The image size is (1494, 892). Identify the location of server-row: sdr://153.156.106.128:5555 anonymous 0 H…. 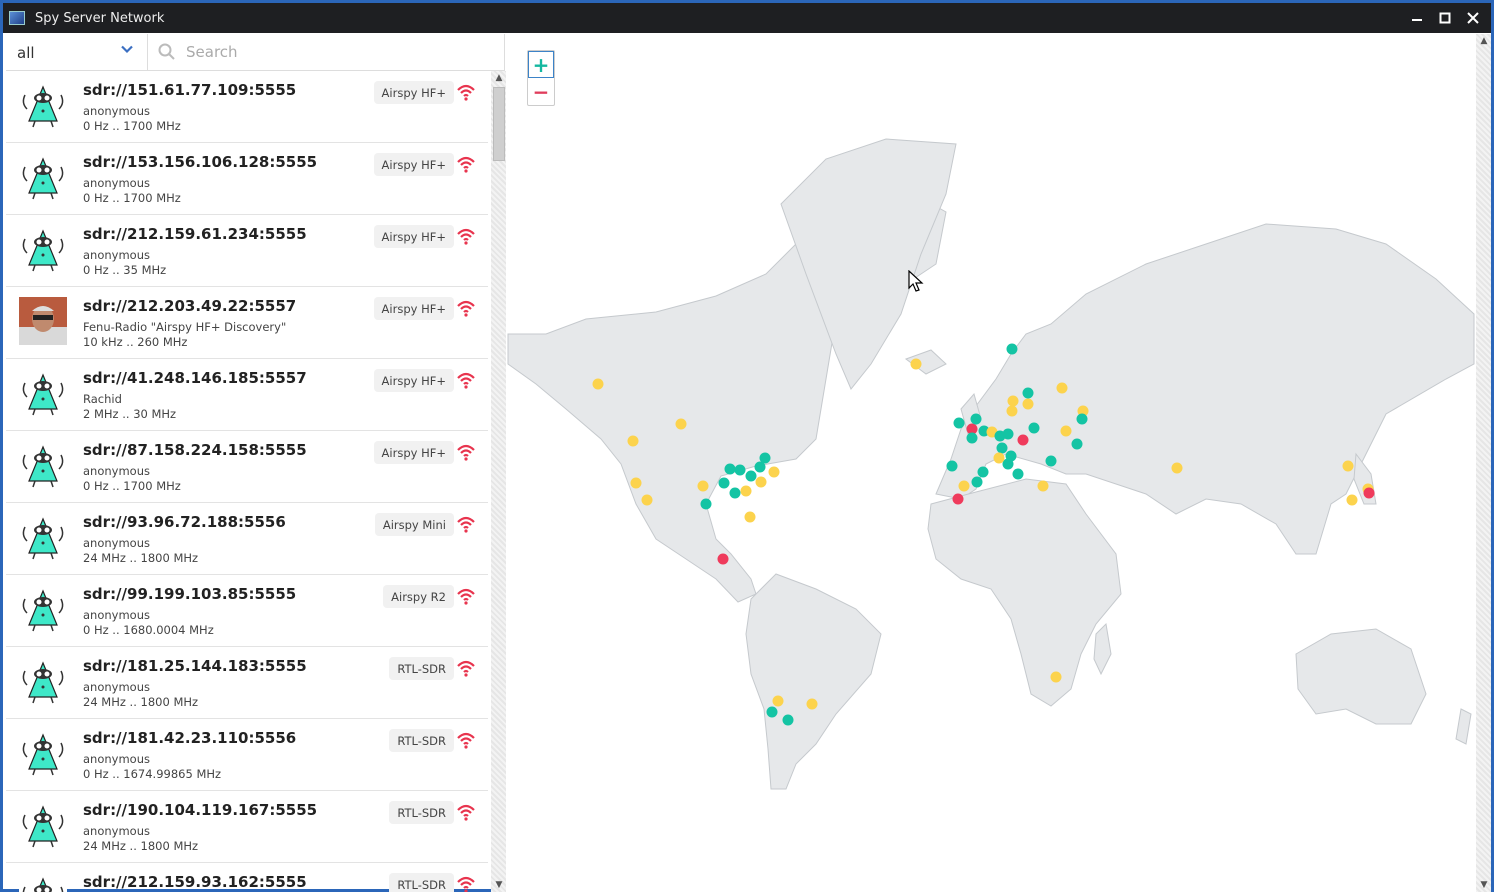
(247, 179).